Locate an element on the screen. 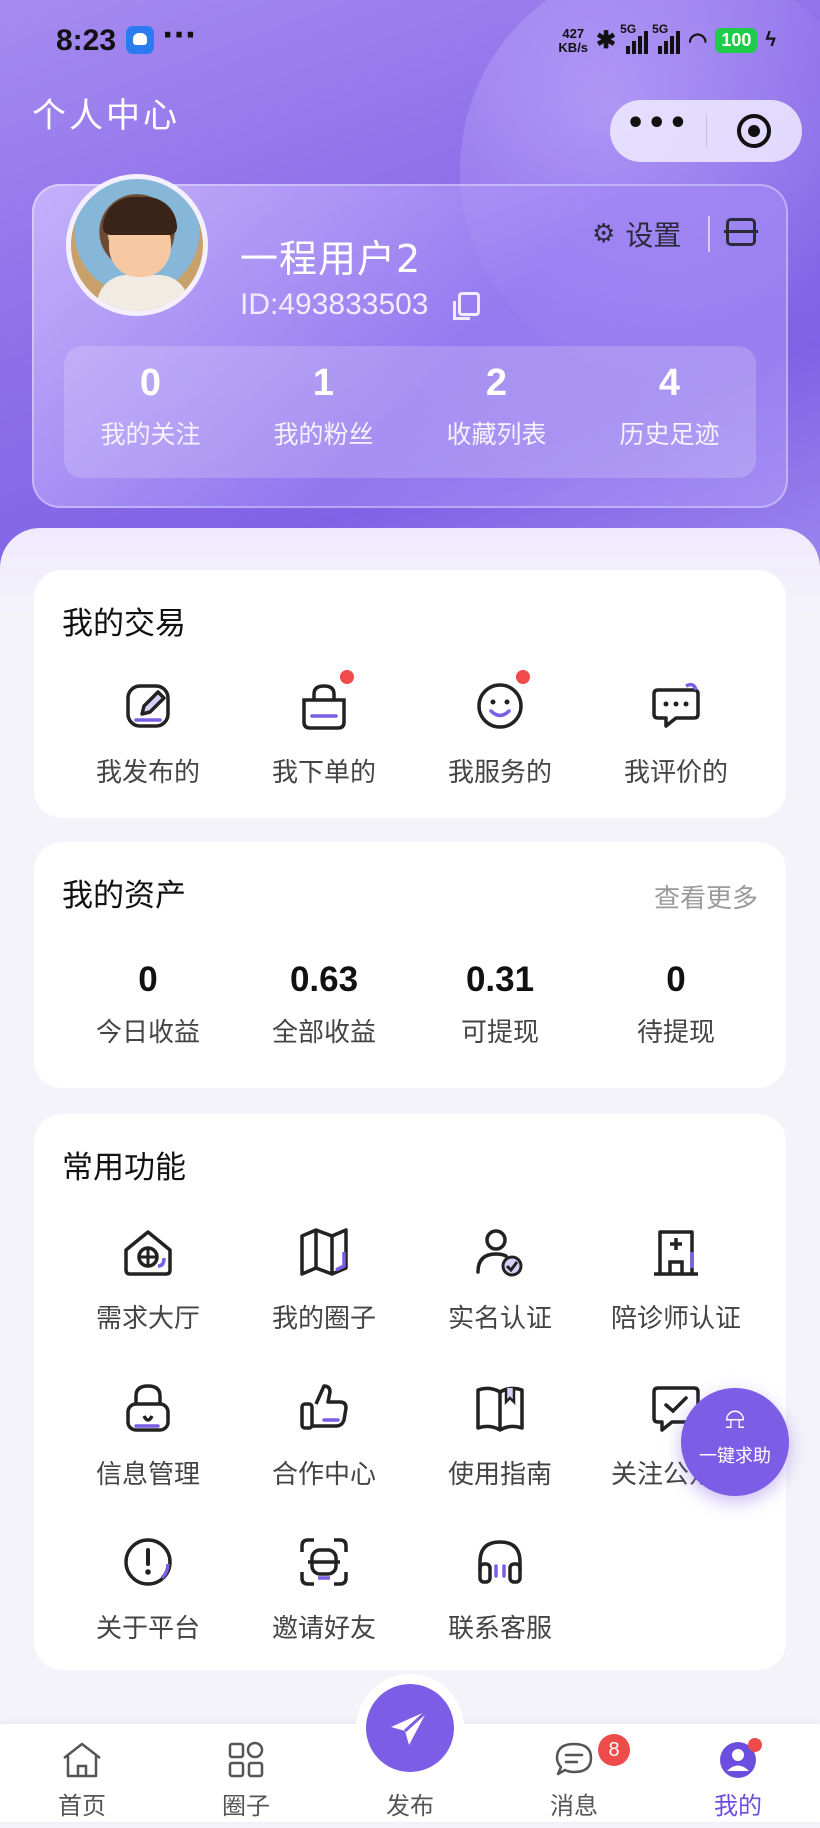 This screenshot has width=820, height=1828. signal-2-icon: 5G is located at coordinates (666, 38).